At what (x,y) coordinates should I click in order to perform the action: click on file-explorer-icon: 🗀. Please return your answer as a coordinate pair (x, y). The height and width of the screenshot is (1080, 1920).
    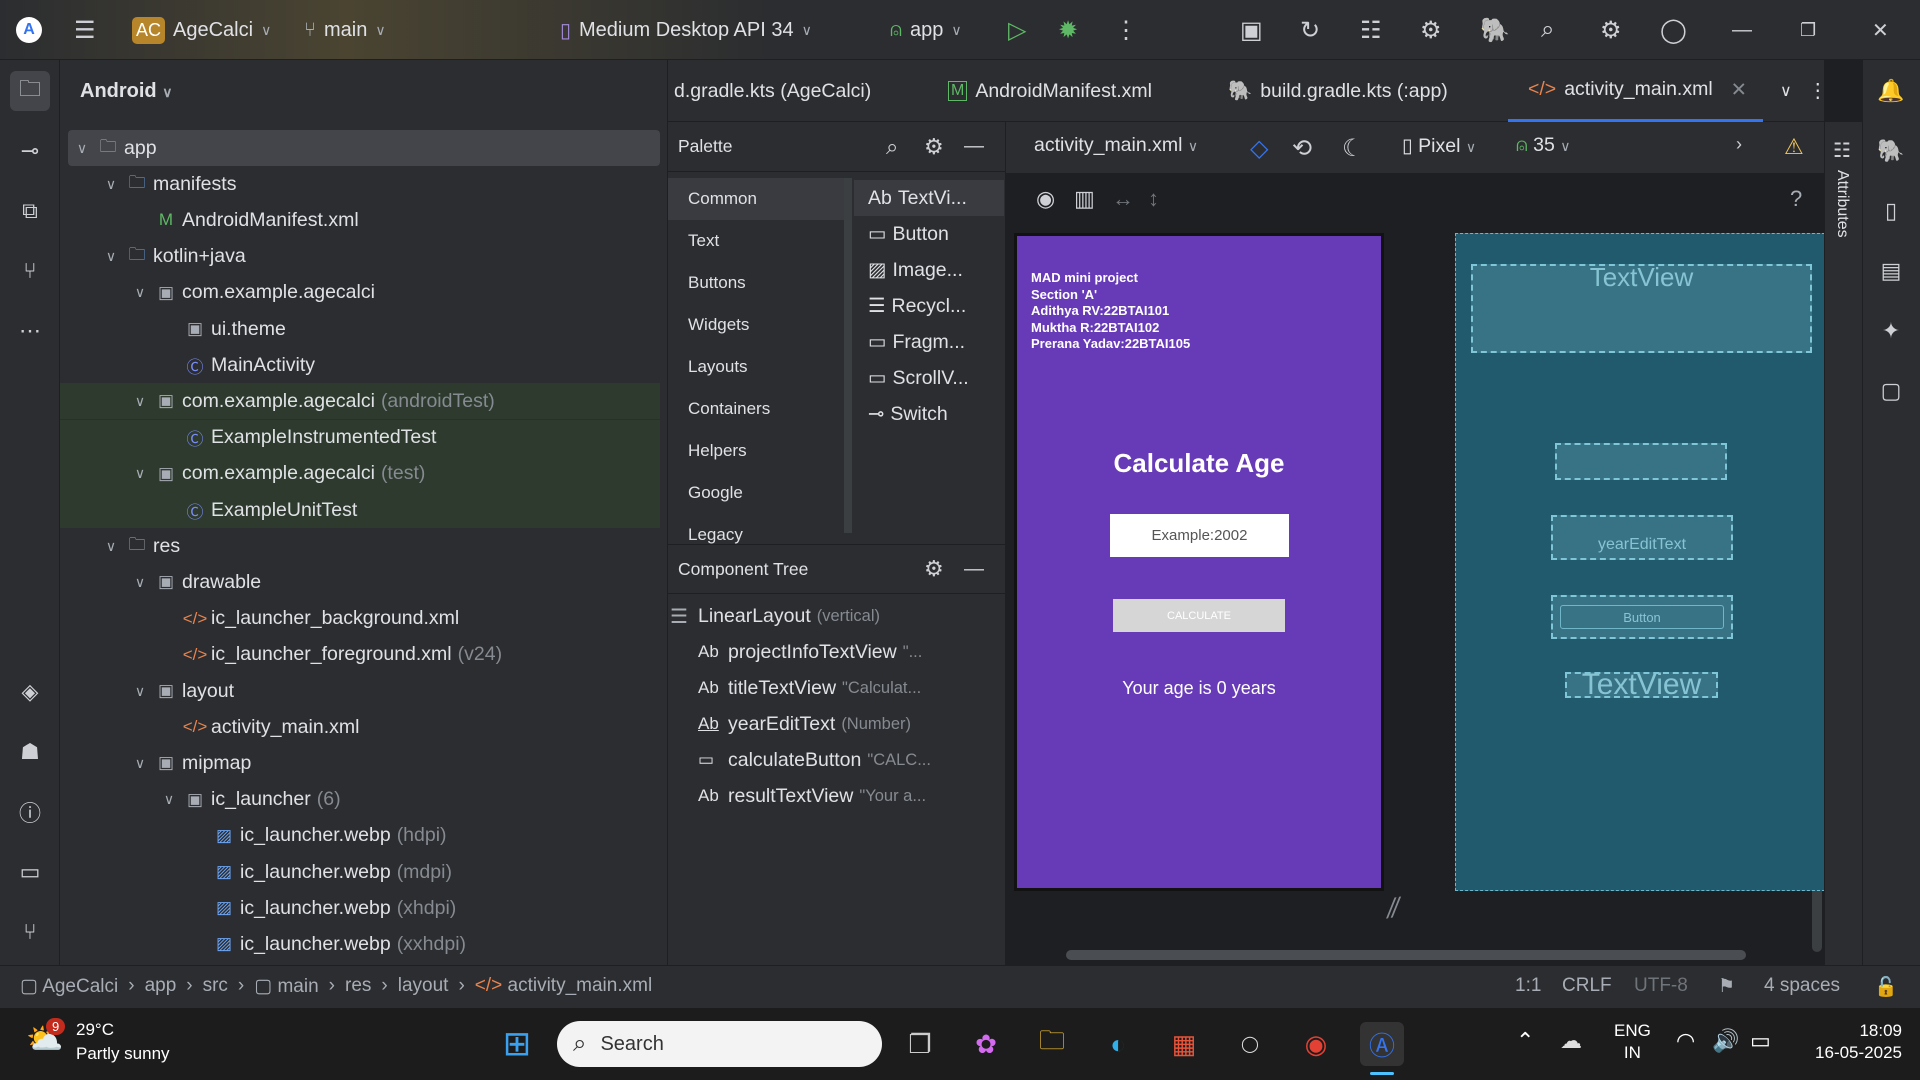
    Looking at the image, I should click on (1052, 1044).